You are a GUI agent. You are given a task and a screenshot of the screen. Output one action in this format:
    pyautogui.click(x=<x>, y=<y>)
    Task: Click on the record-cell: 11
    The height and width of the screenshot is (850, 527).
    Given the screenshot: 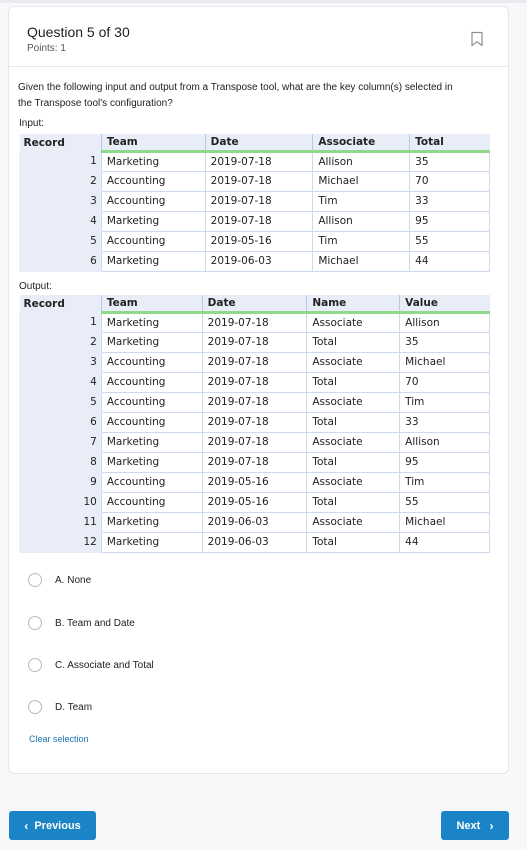 What is the action you would take?
    pyautogui.click(x=60, y=522)
    